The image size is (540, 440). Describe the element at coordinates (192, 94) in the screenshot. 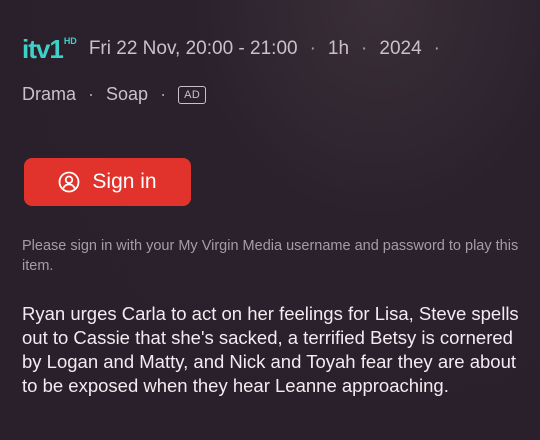

I see `audio-description-badge: AD` at that location.